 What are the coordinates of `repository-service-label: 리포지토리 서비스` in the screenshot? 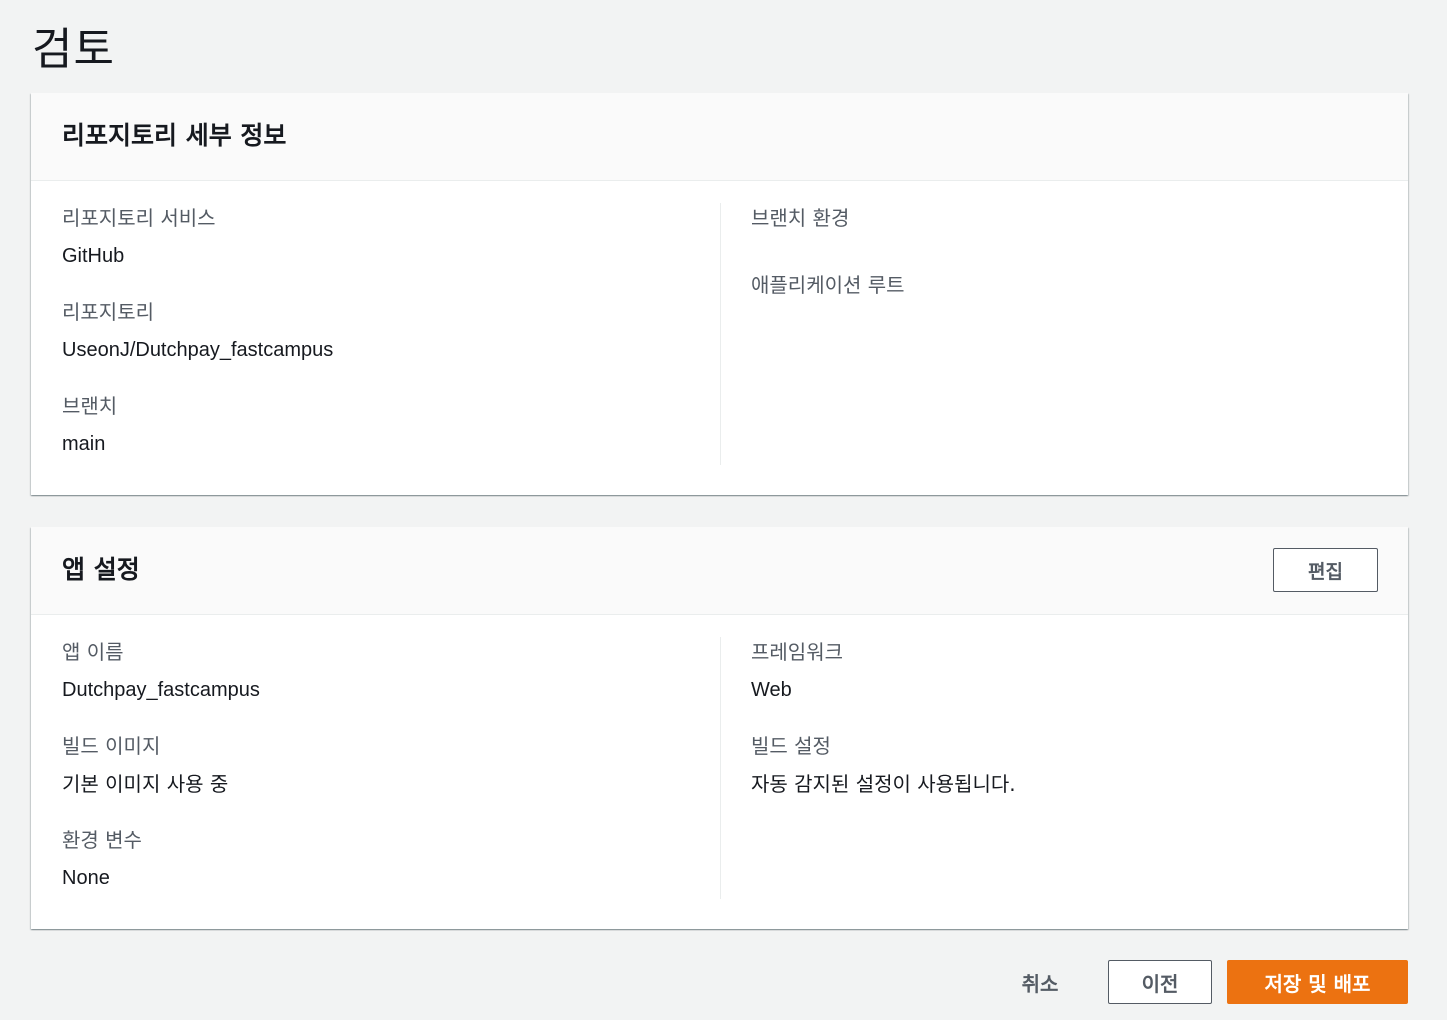 It's located at (139, 218).